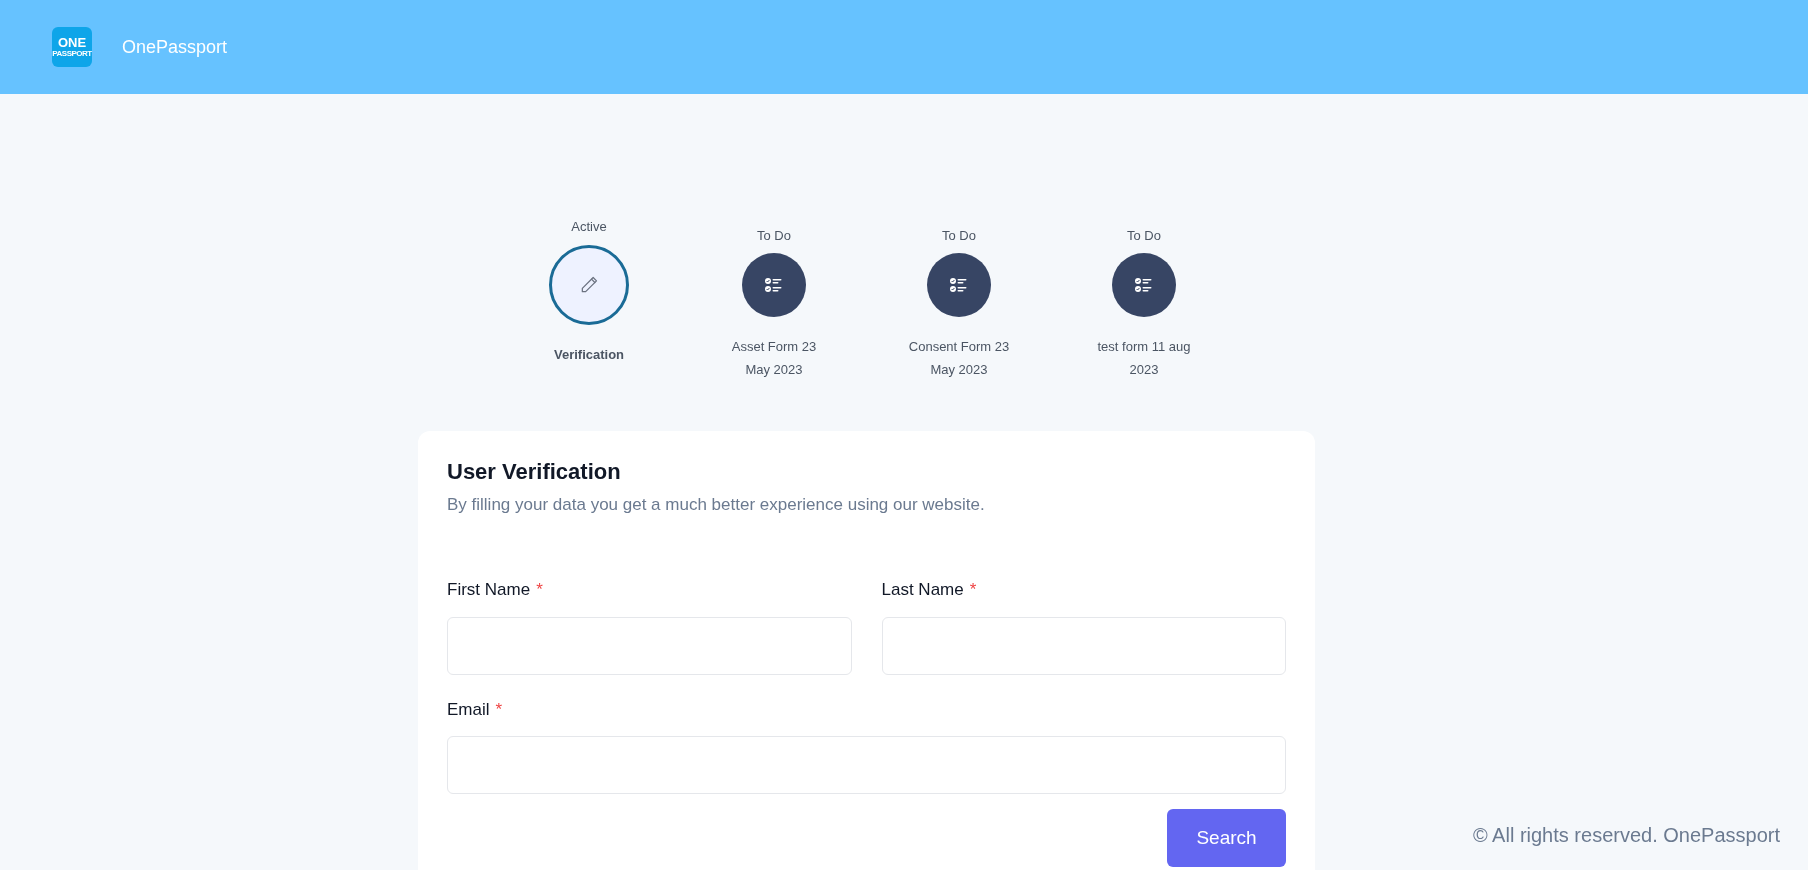 The width and height of the screenshot is (1808, 870). Describe the element at coordinates (534, 471) in the screenshot. I see `form-title: User Verification` at that location.